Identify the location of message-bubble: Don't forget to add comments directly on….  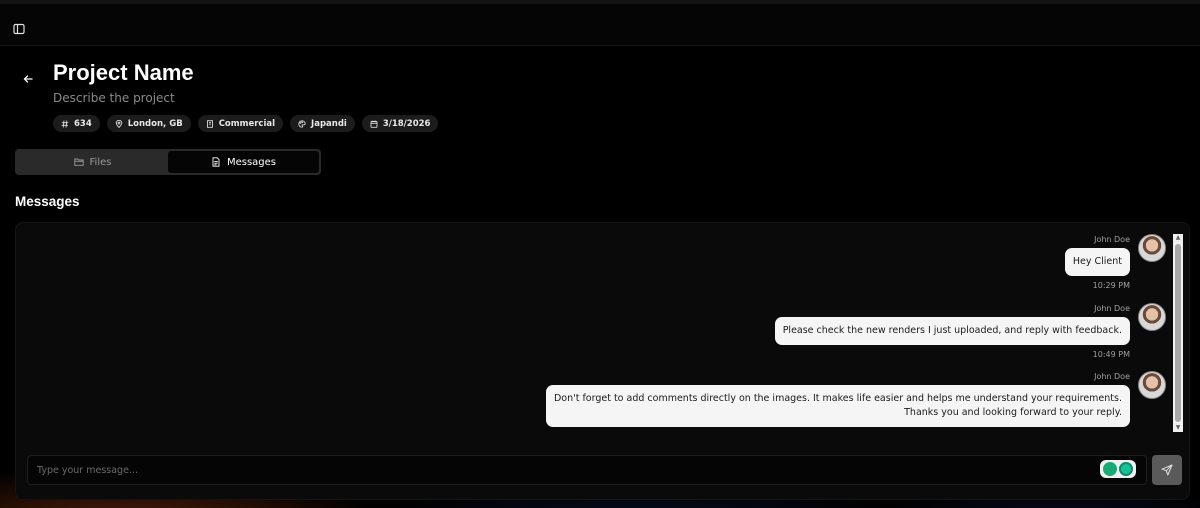
(837, 406).